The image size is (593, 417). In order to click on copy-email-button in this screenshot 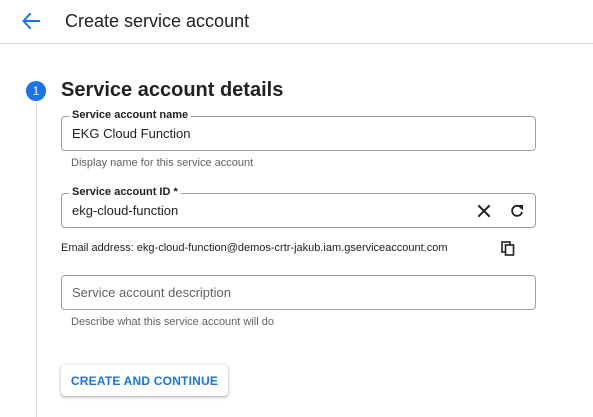, I will do `click(508, 248)`.